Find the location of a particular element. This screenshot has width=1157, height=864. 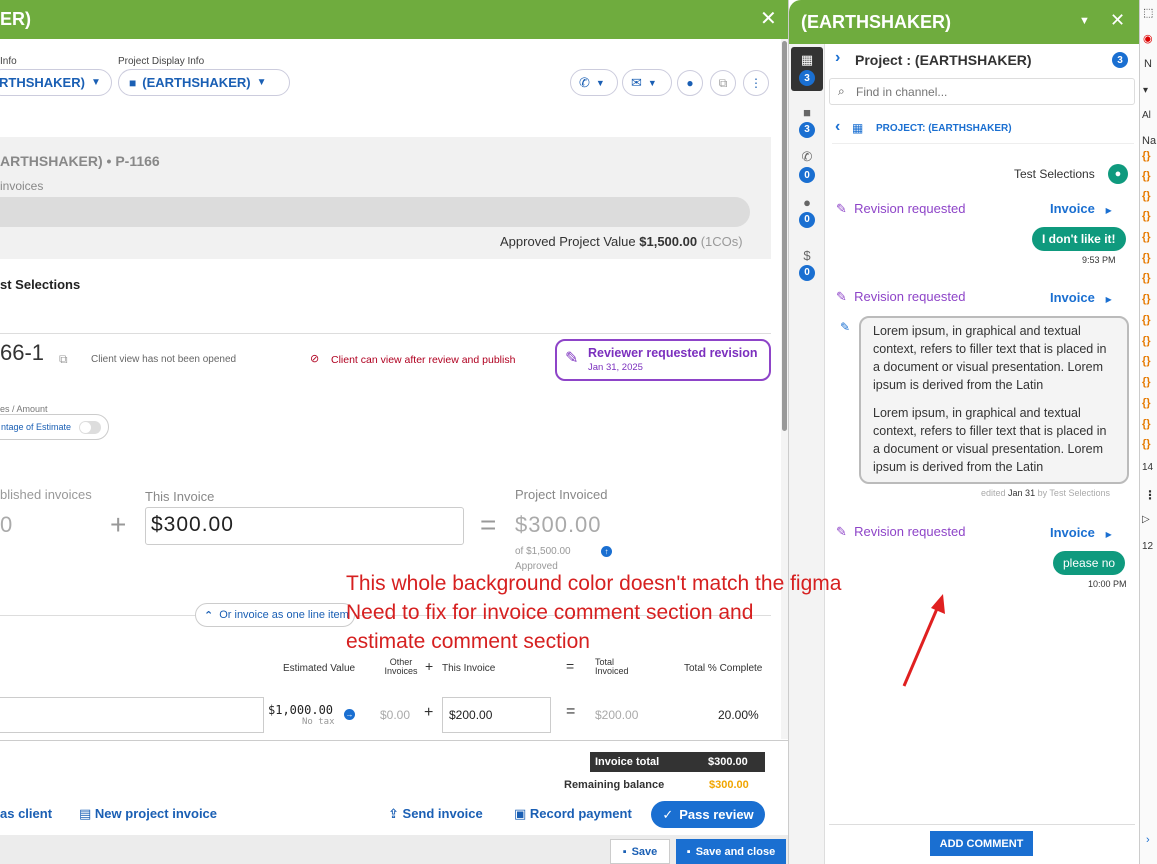

toggle-switch is located at coordinates (90, 427).